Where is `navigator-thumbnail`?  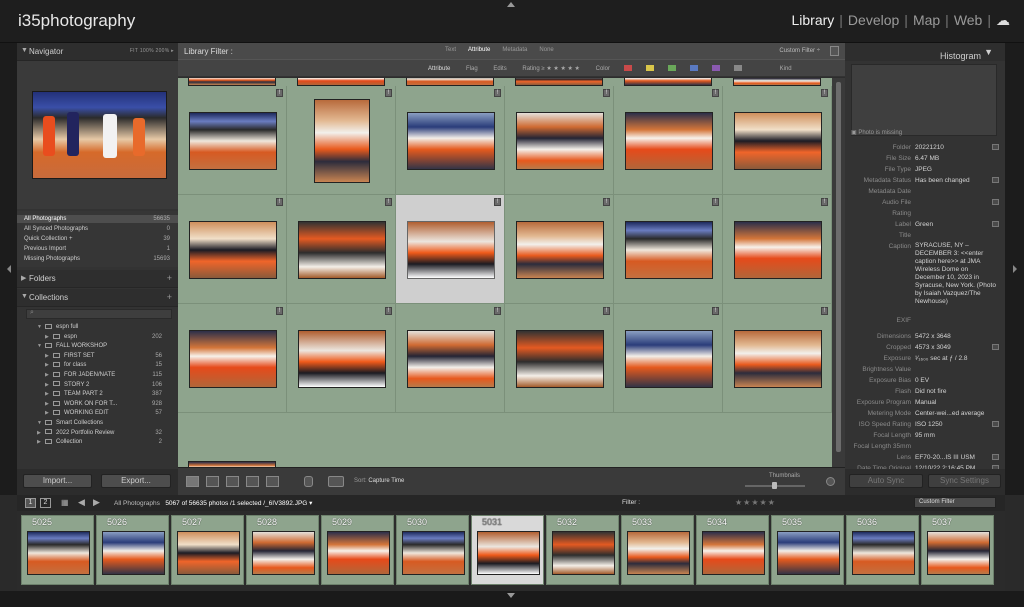 navigator-thumbnail is located at coordinates (99, 135).